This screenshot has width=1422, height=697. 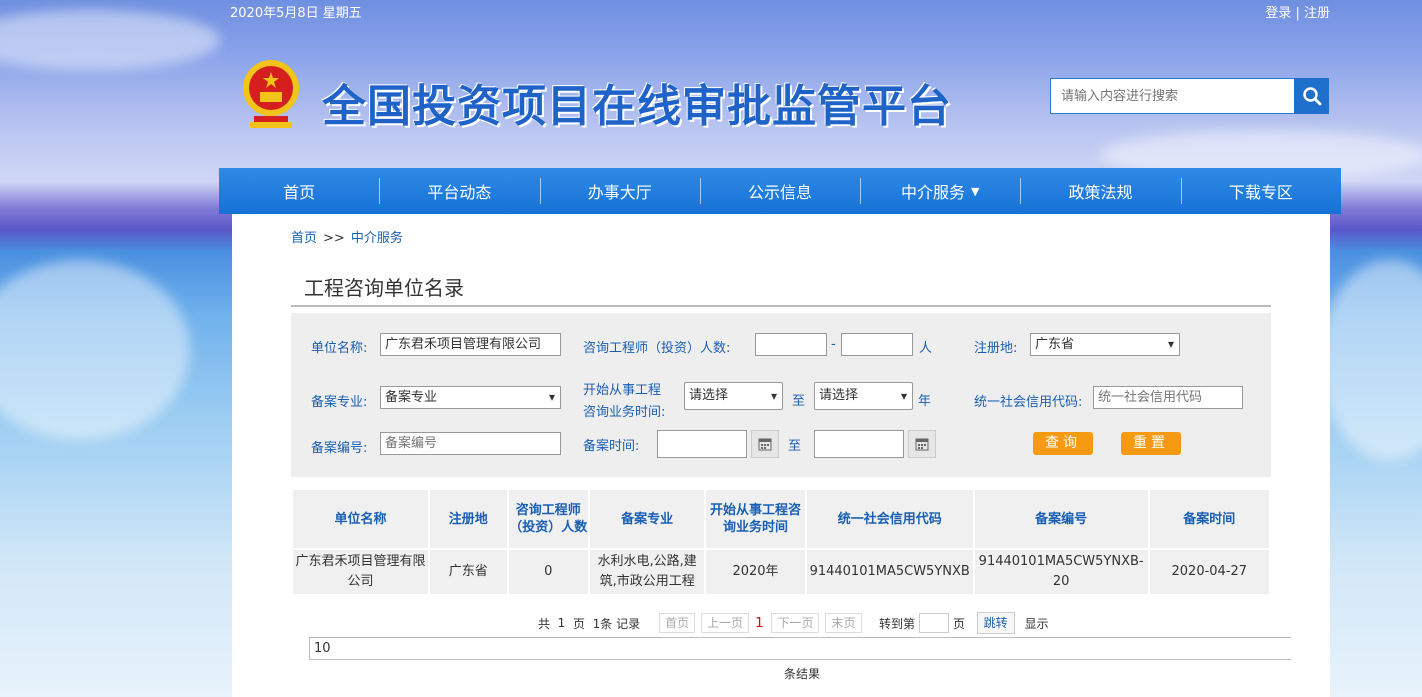 What do you see at coordinates (781, 306) in the screenshot?
I see `title-divider` at bounding box center [781, 306].